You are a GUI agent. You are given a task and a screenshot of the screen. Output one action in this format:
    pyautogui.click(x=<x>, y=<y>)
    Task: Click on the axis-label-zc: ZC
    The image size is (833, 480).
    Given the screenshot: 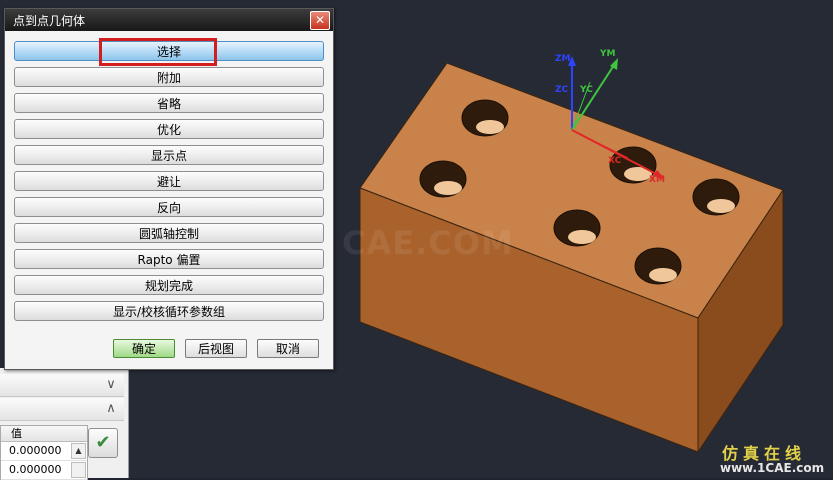 What is the action you would take?
    pyautogui.click(x=562, y=90)
    